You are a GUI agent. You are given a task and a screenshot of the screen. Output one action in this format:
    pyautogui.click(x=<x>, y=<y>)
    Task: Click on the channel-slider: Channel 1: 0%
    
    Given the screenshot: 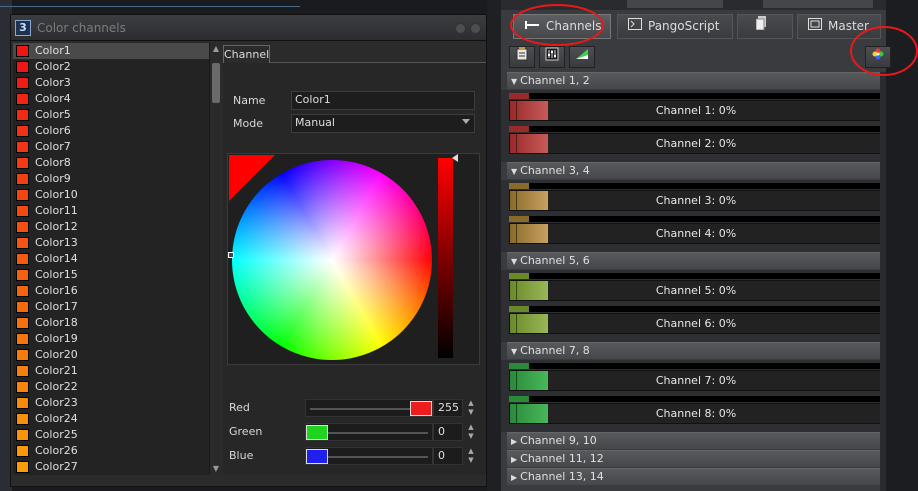 What is the action you would take?
    pyautogui.click(x=695, y=107)
    